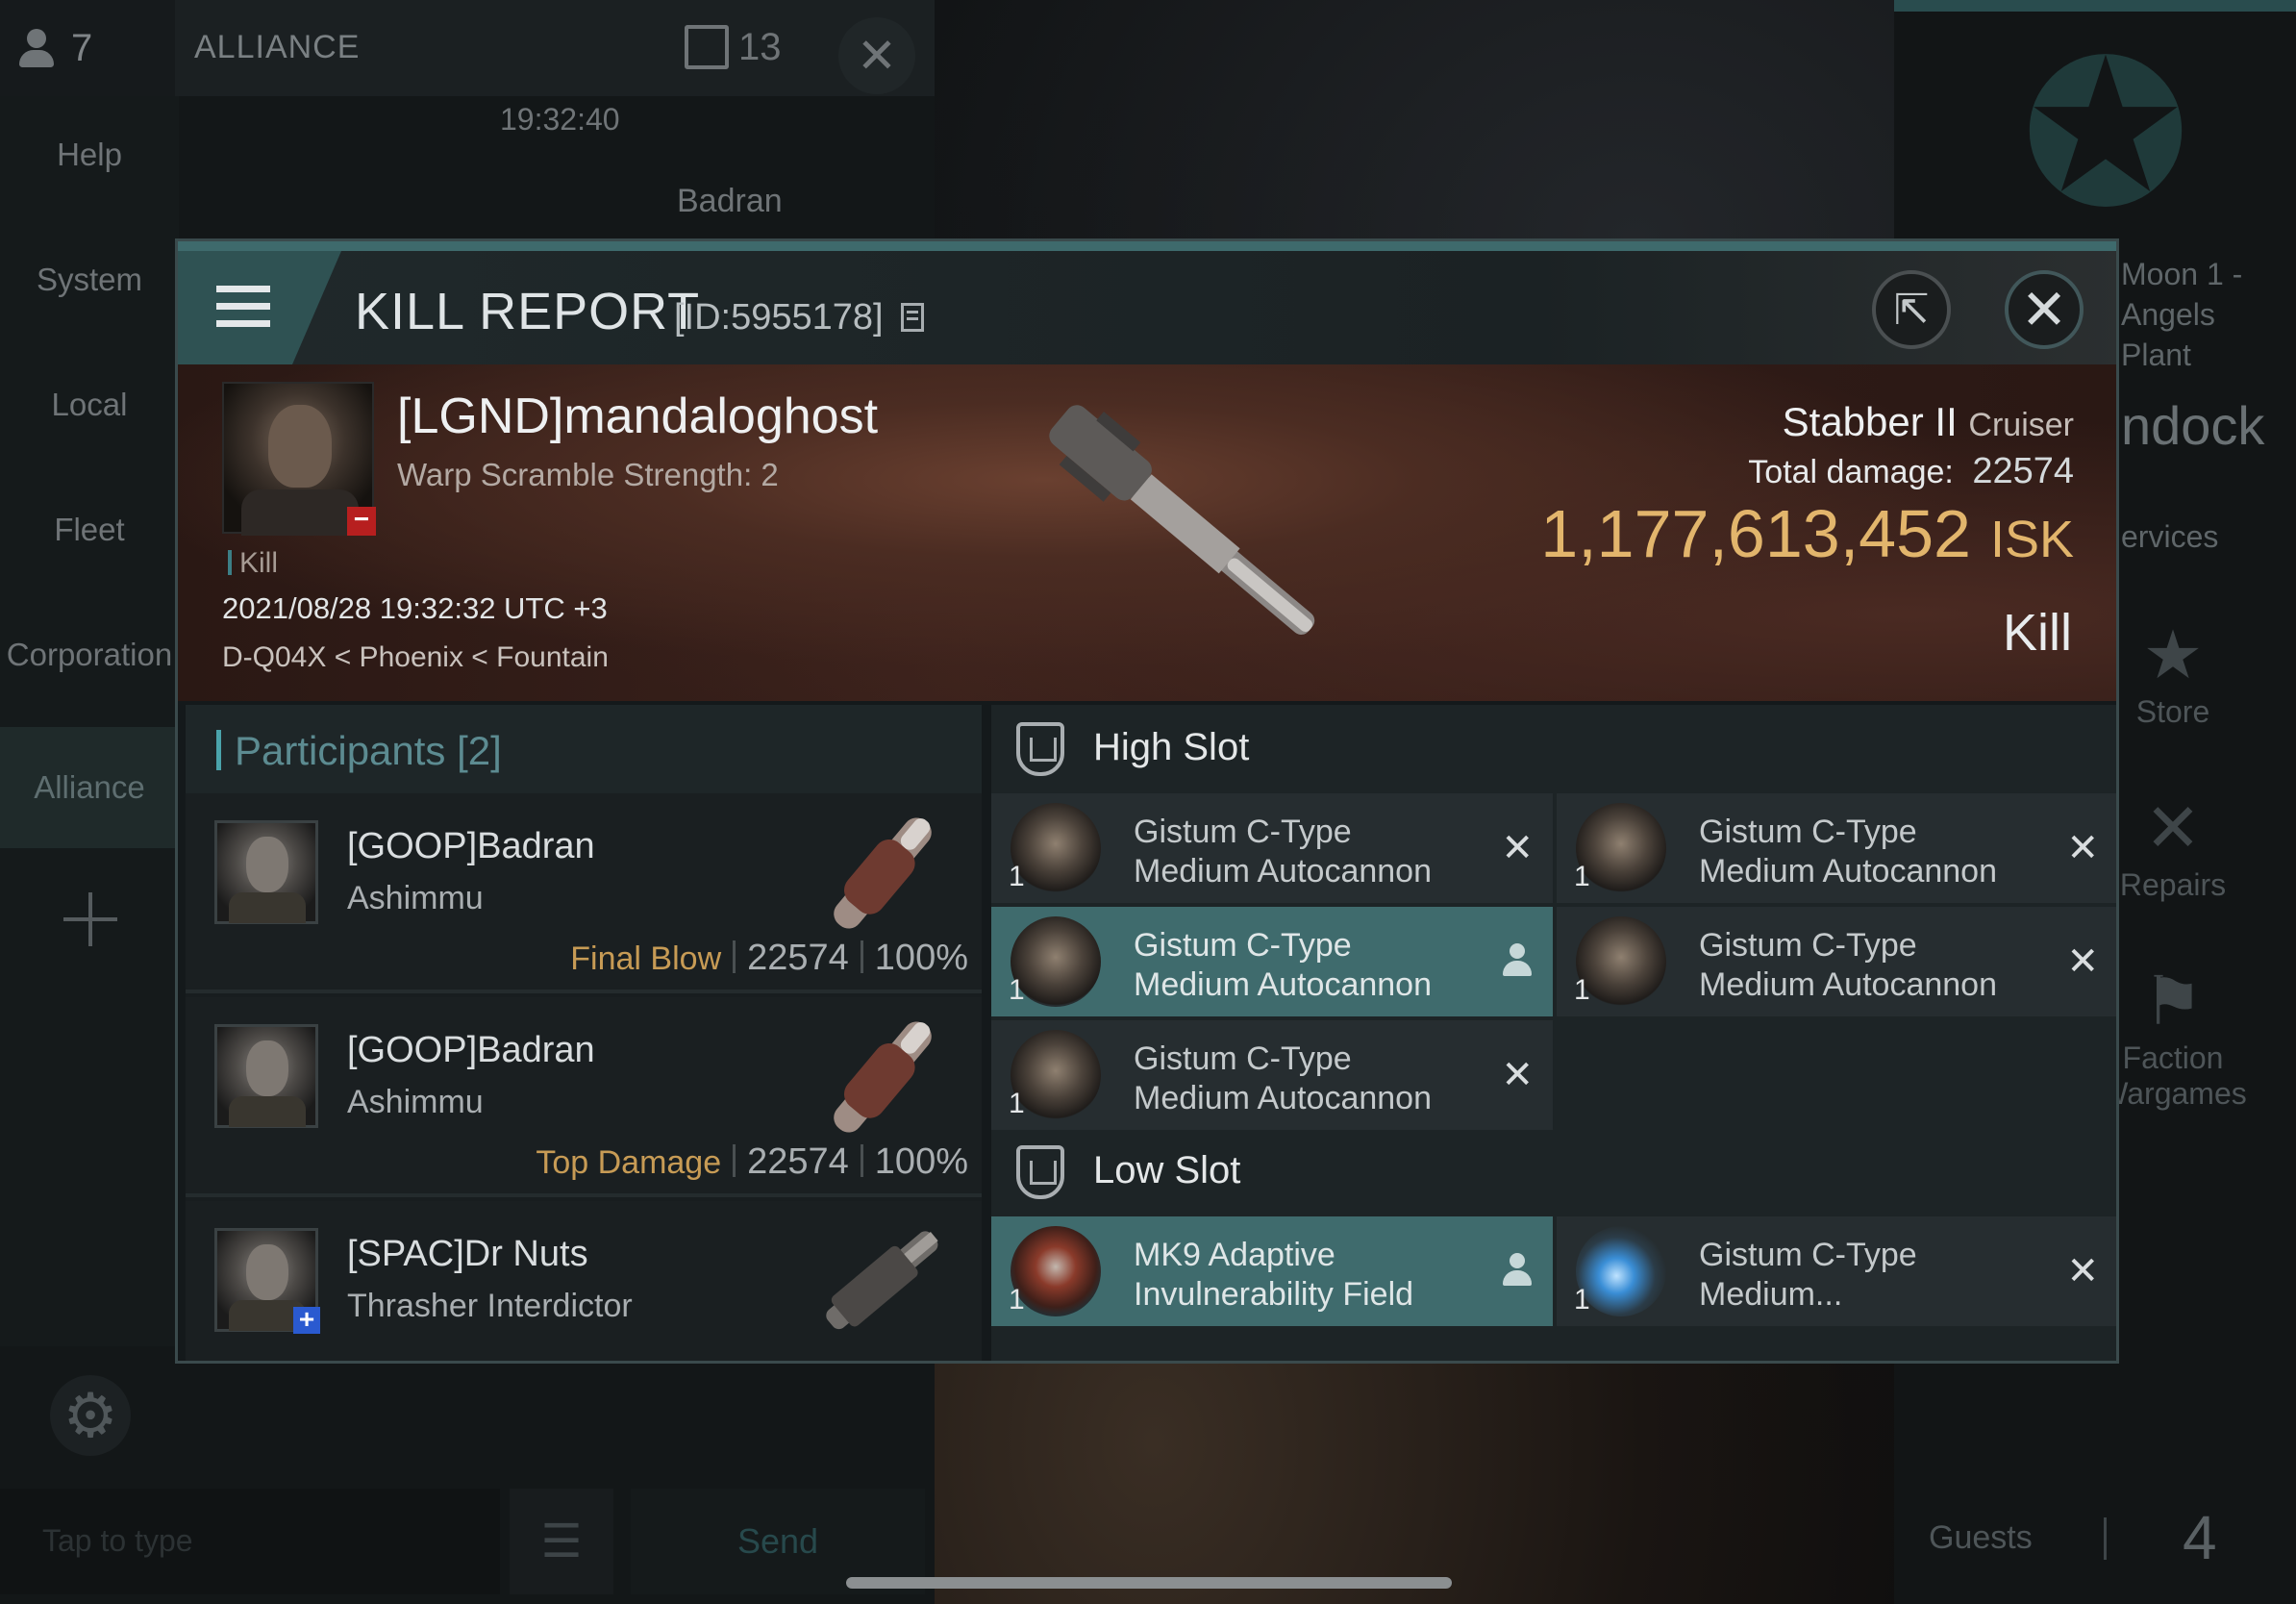 The image size is (2296, 1604). Describe the element at coordinates (646, 958) in the screenshot. I see `final-blow-tag: Final Blow` at that location.